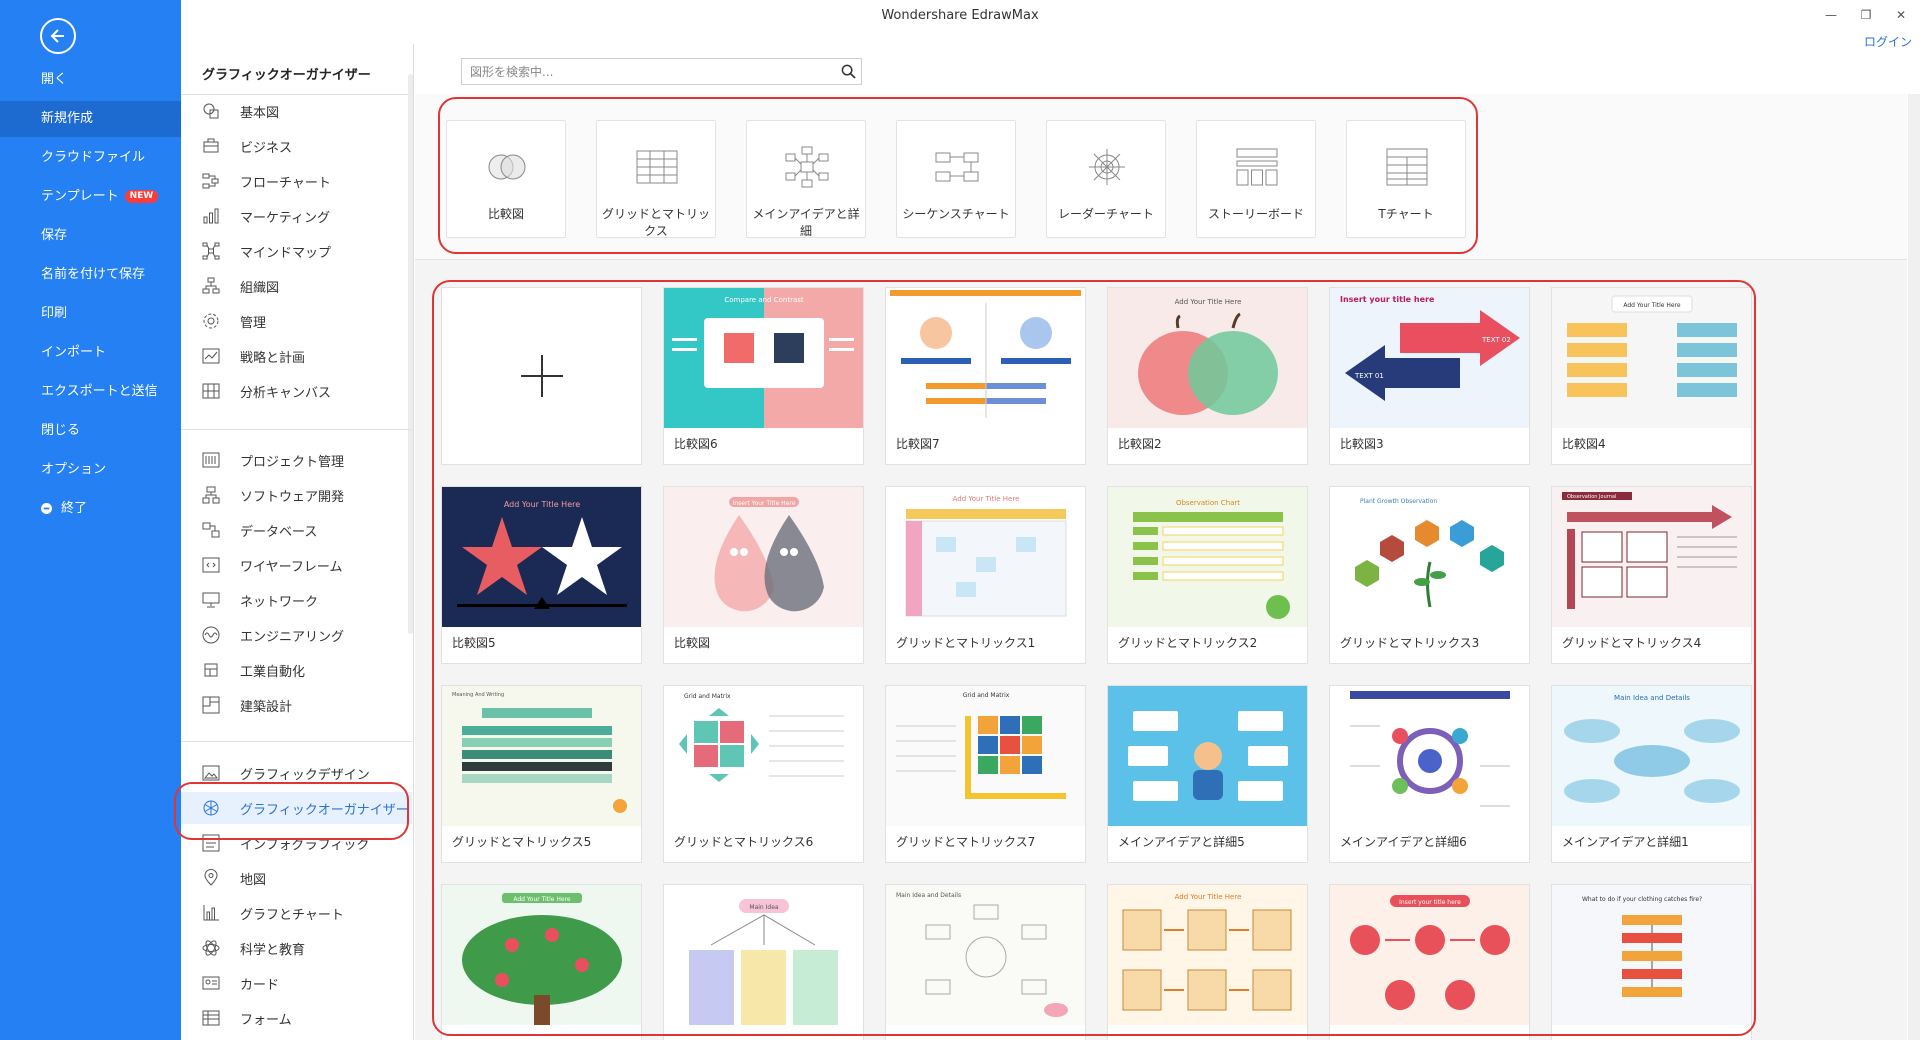 Image resolution: width=1920 pixels, height=1040 pixels. I want to click on template-card: メインアイデアと詳細5, so click(1207, 774).